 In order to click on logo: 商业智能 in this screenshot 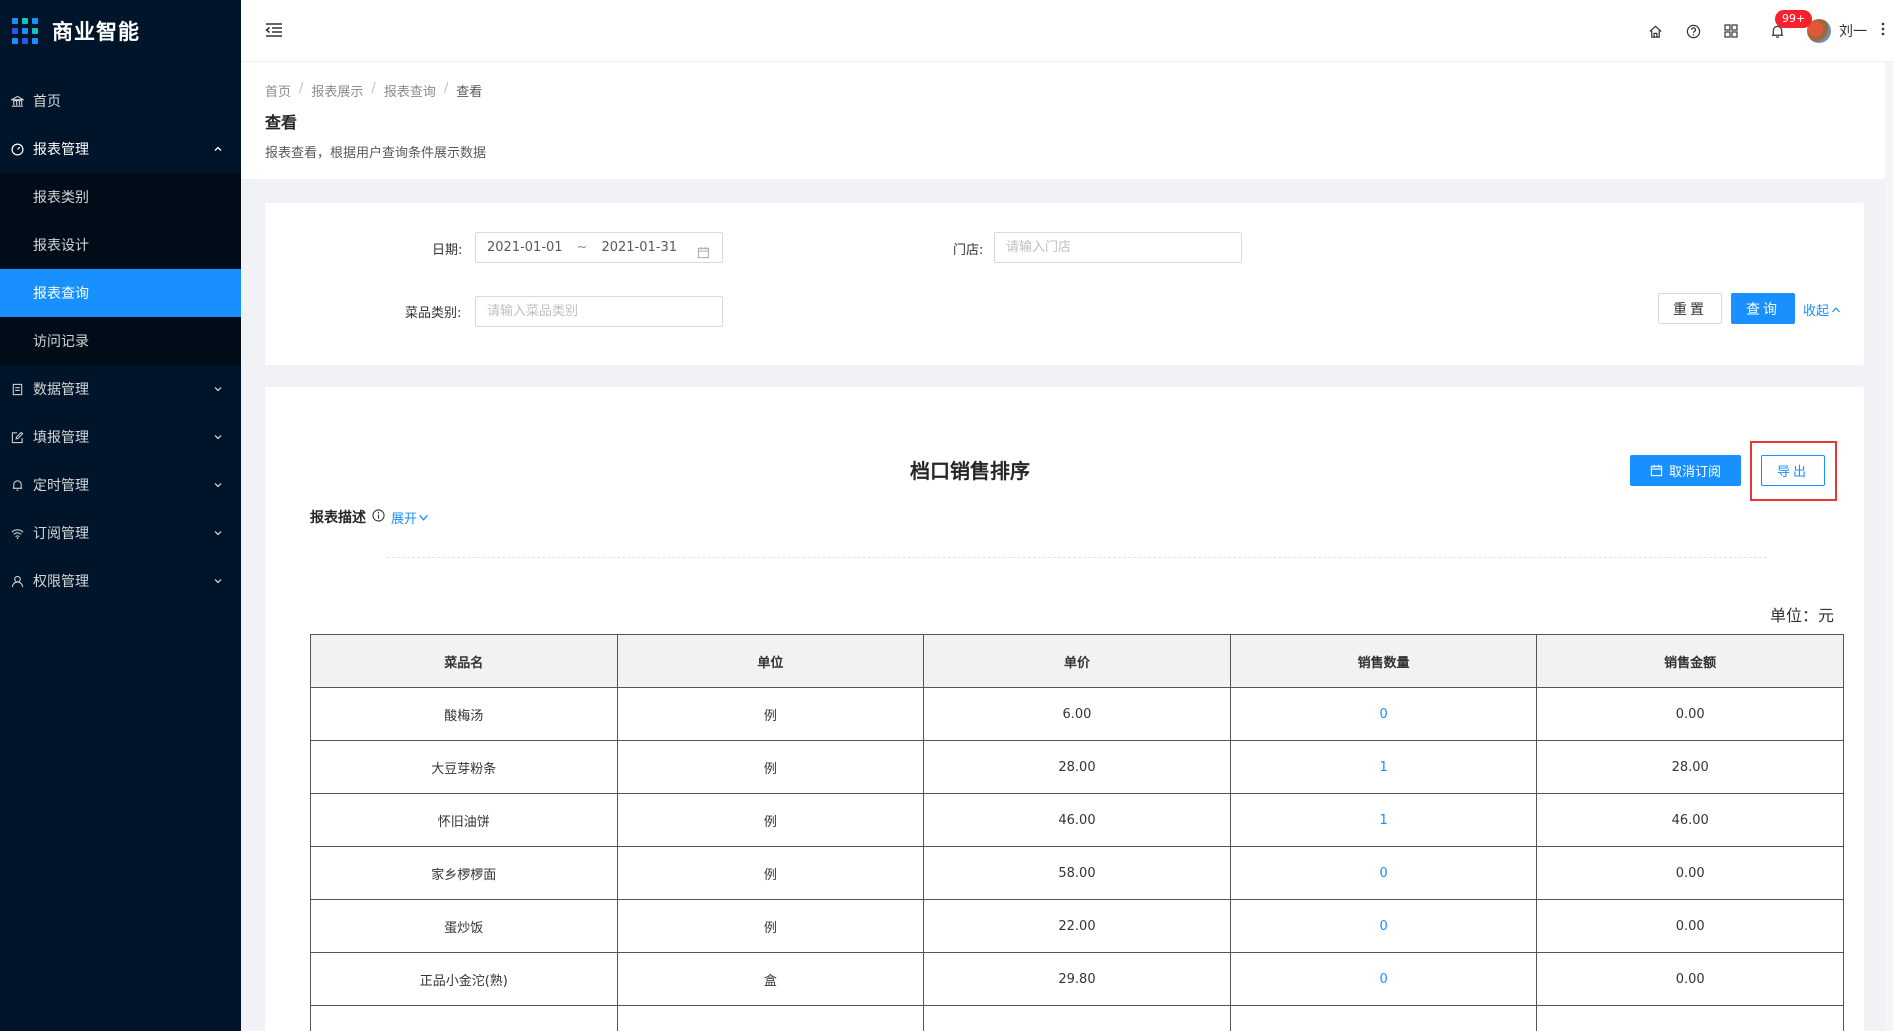, I will do `click(120, 31)`.